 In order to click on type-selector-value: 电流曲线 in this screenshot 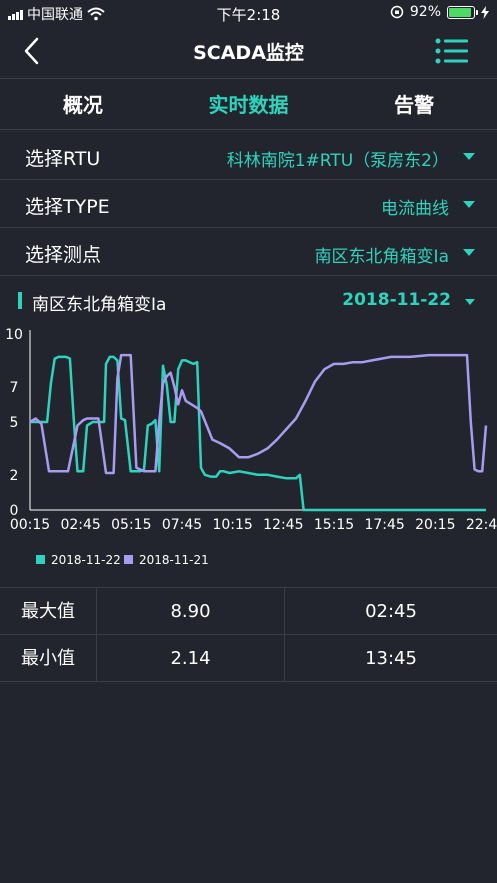, I will do `click(415, 206)`.